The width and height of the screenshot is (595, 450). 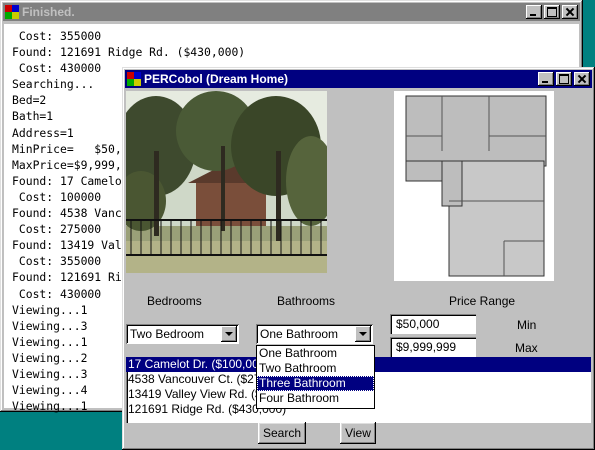 What do you see at coordinates (526, 348) in the screenshot?
I see `max-label: Max` at bounding box center [526, 348].